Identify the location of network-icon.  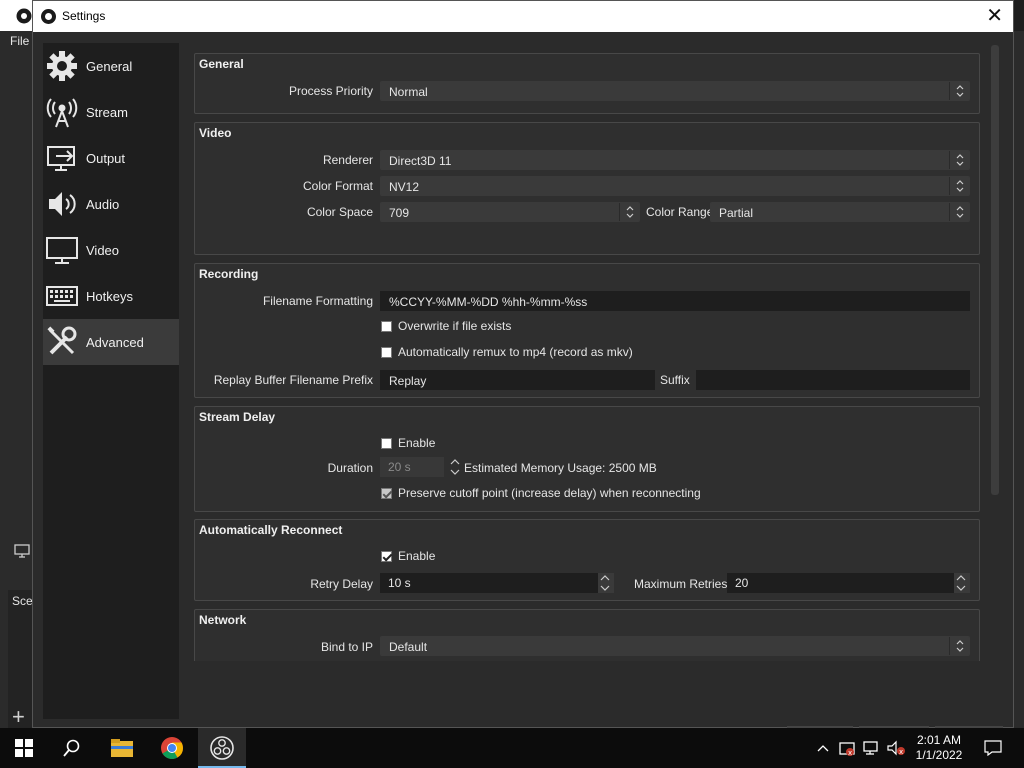
(870, 748).